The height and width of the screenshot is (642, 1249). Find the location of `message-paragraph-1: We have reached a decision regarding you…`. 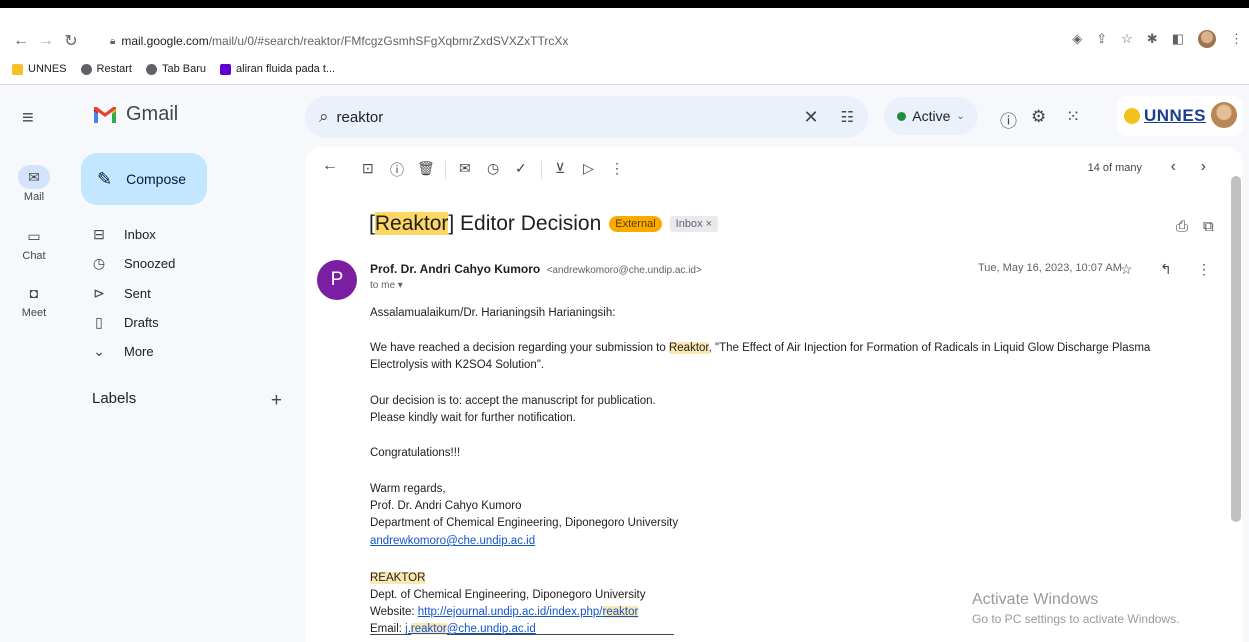

message-paragraph-1: We have reached a decision regarding you… is located at coordinates (785, 357).